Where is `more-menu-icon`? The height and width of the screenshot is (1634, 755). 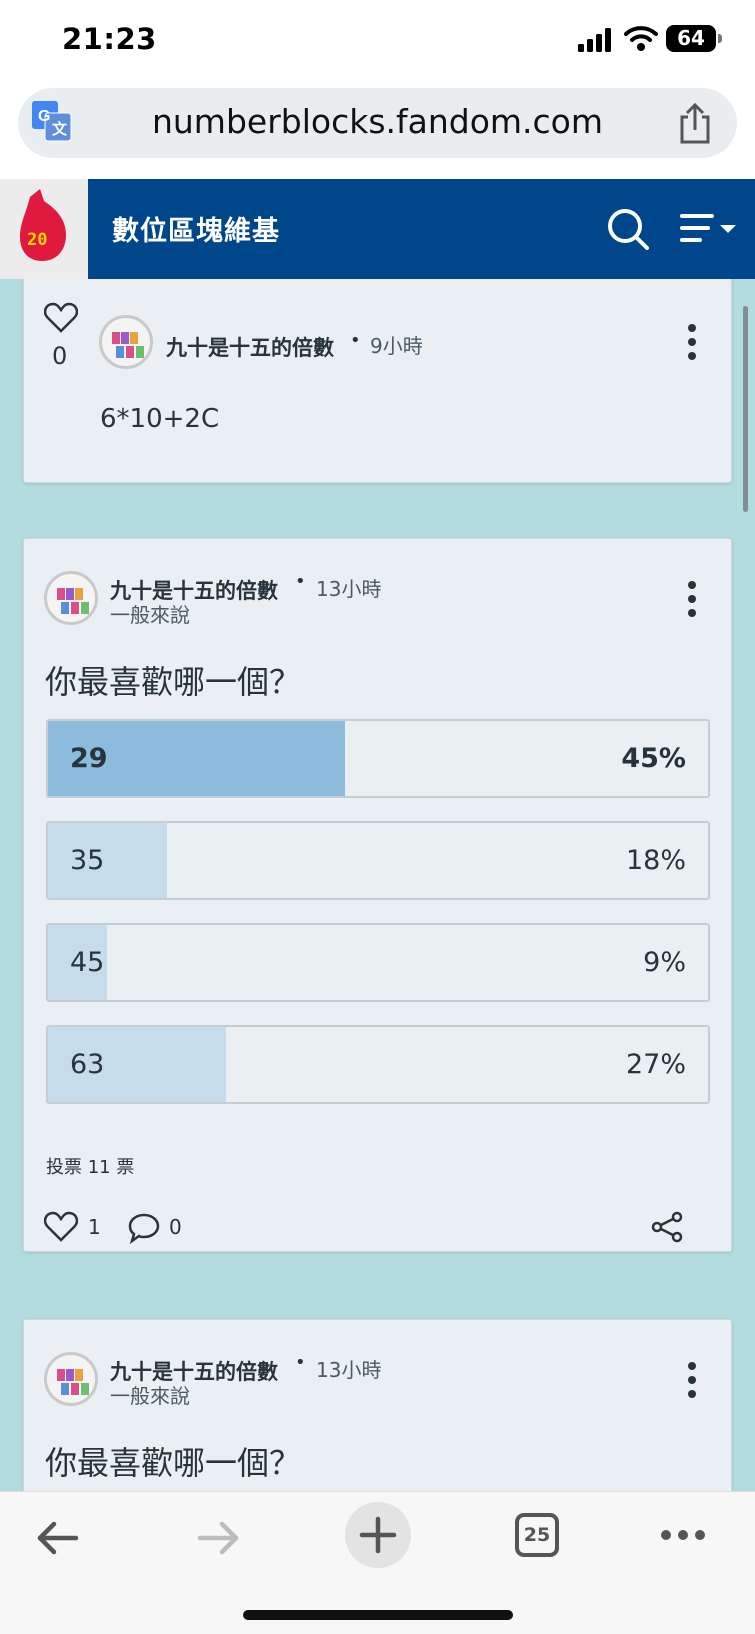
more-menu-icon is located at coordinates (683, 1535).